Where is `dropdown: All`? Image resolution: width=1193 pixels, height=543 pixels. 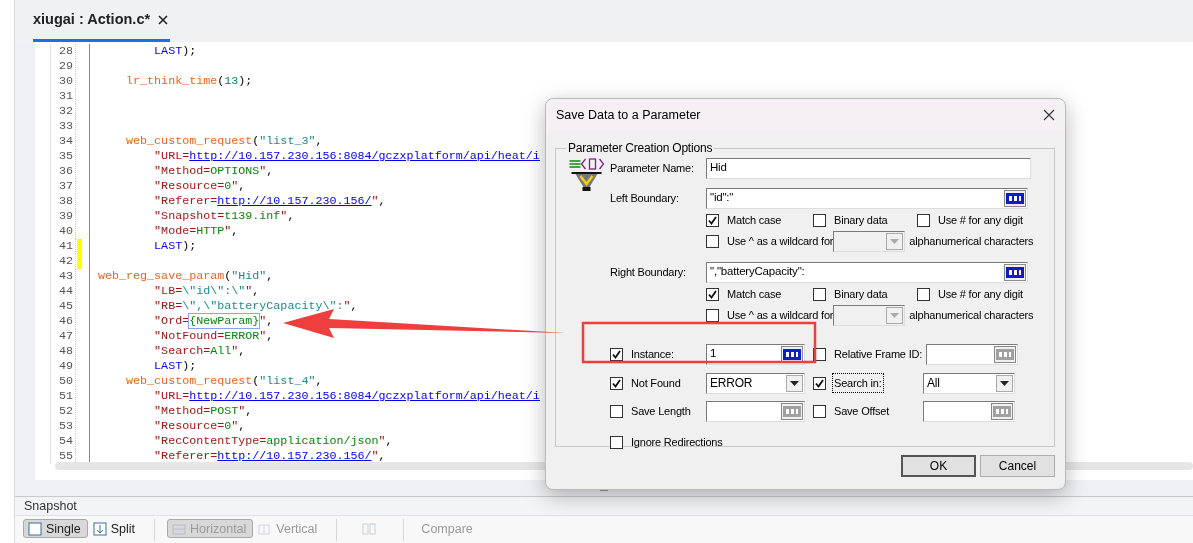
dropdown: All is located at coordinates (969, 383).